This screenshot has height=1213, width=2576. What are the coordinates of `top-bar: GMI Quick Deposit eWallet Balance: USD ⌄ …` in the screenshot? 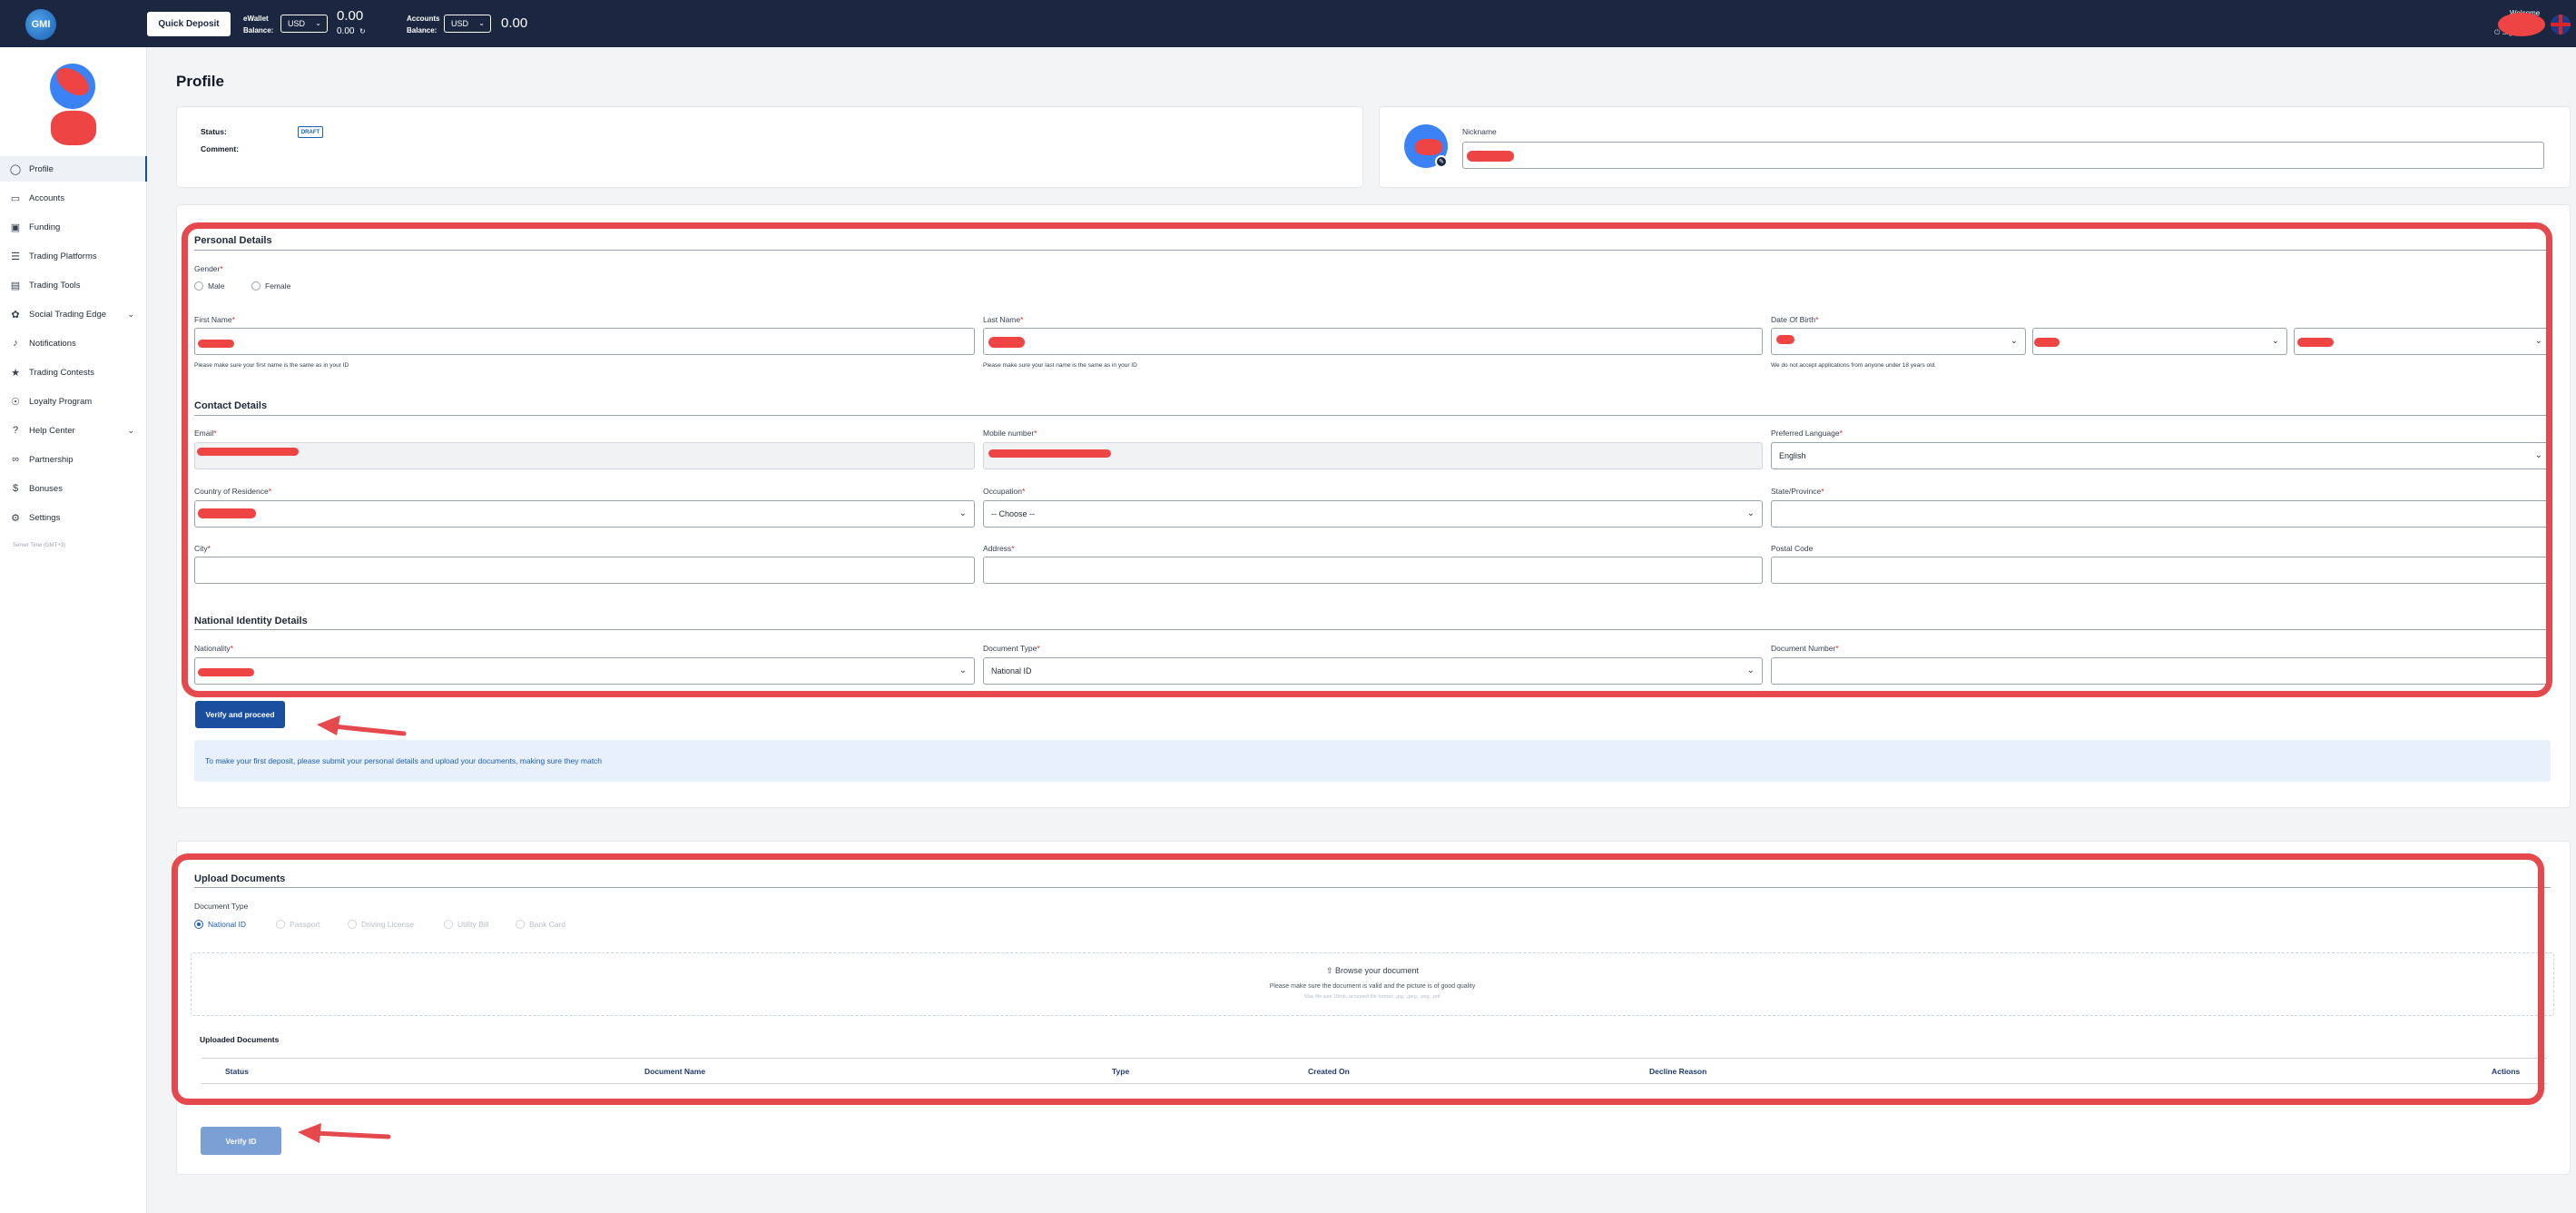 It's located at (1288, 23).